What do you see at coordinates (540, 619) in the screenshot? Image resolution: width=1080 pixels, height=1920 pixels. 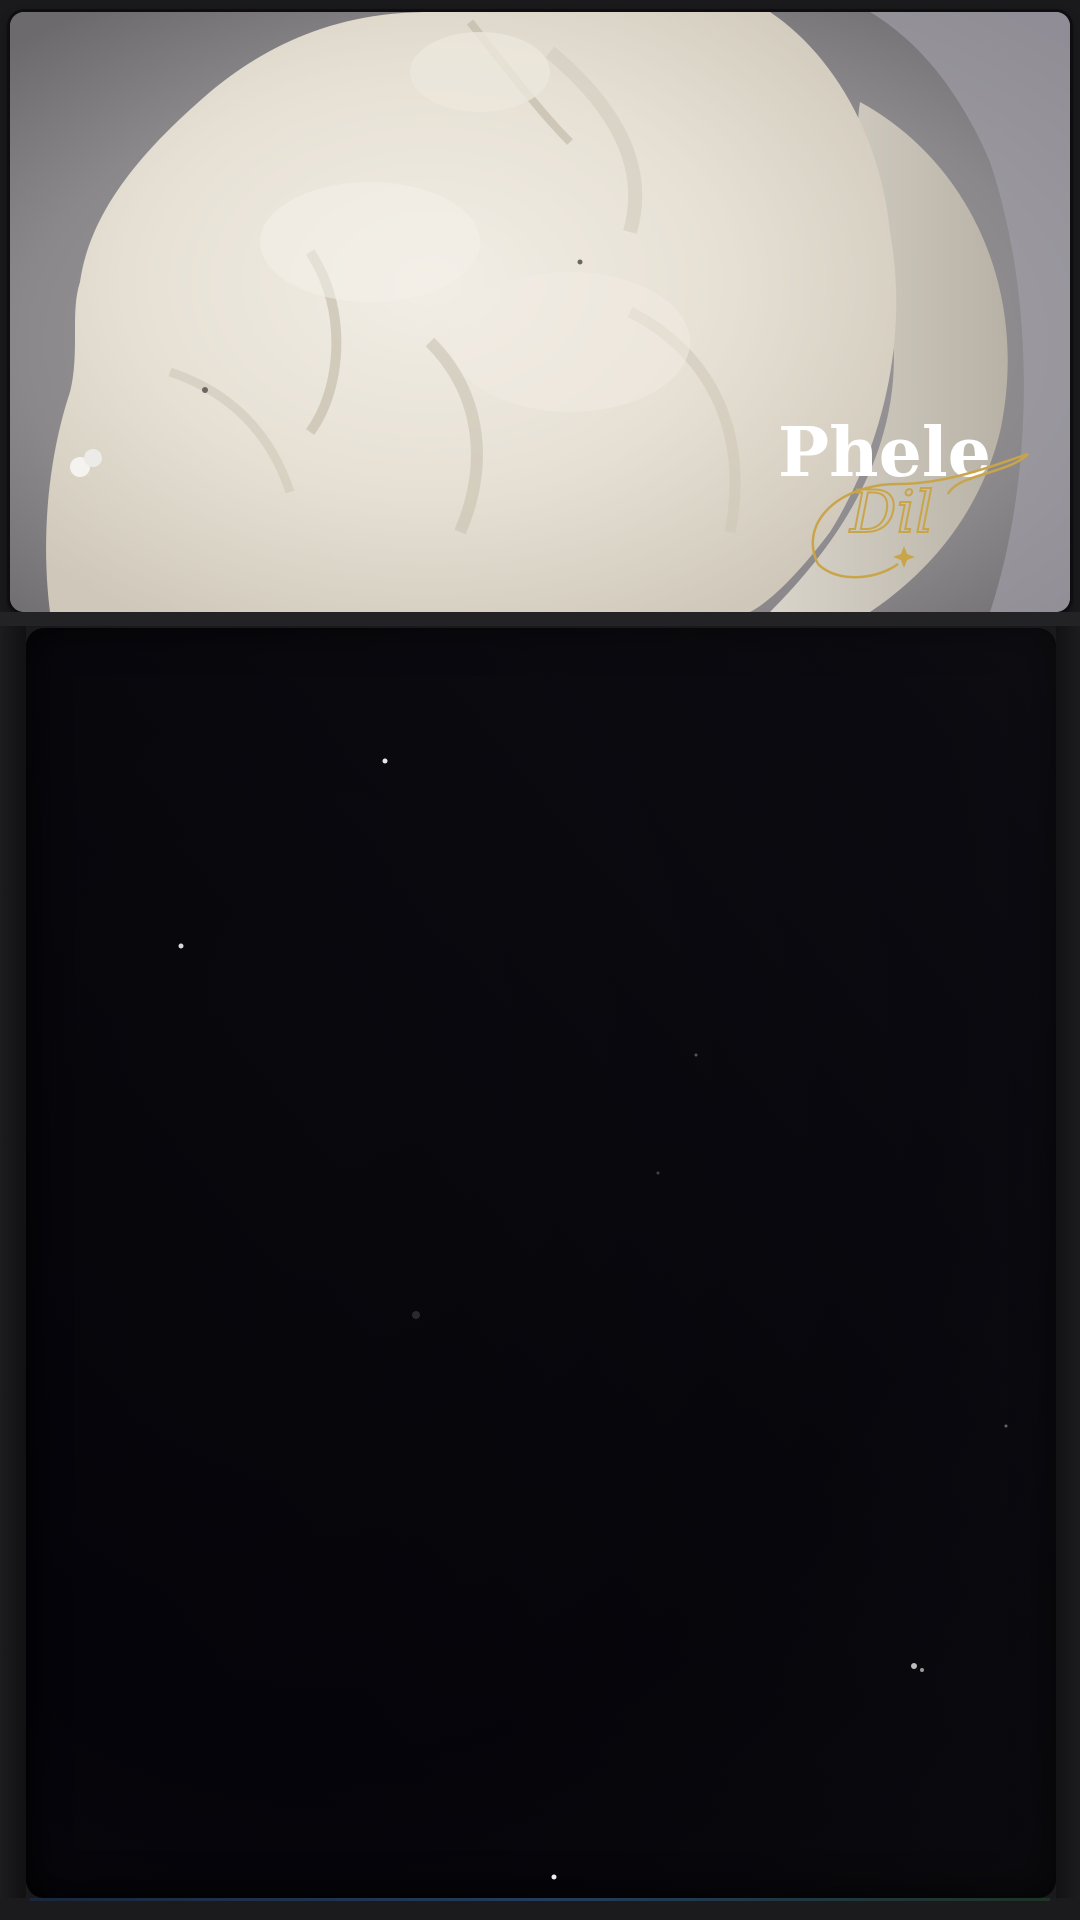 I see `divider-bar` at bounding box center [540, 619].